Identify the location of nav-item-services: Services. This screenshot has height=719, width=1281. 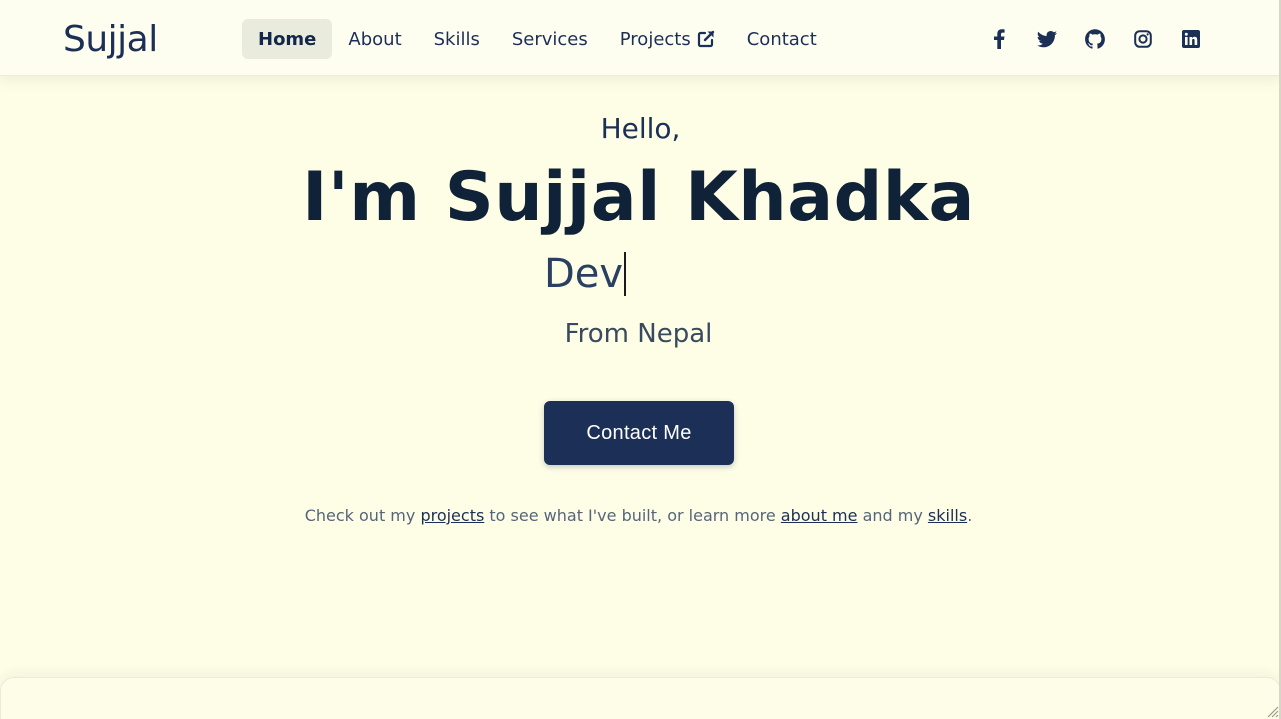
(550, 39).